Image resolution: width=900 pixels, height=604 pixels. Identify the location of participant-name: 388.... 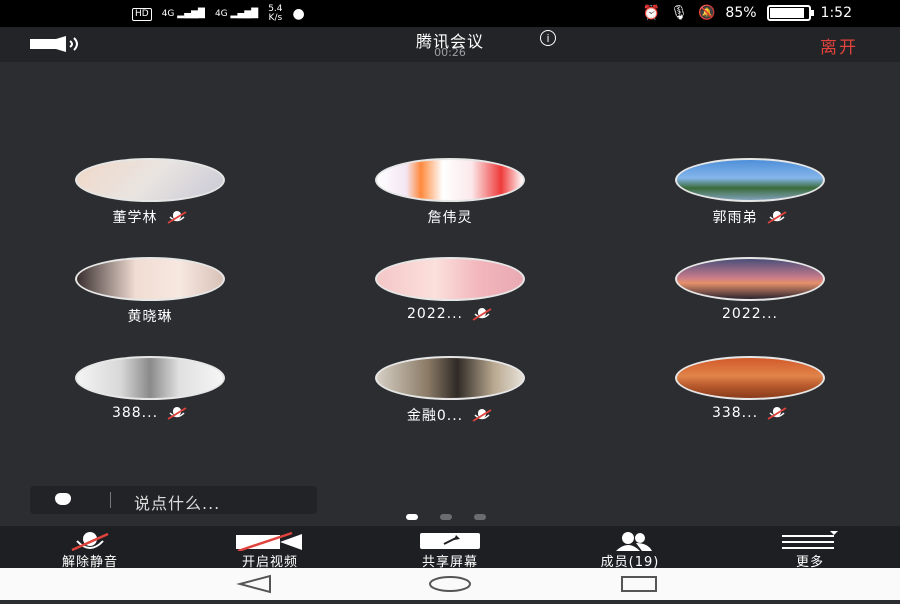
(135, 413).